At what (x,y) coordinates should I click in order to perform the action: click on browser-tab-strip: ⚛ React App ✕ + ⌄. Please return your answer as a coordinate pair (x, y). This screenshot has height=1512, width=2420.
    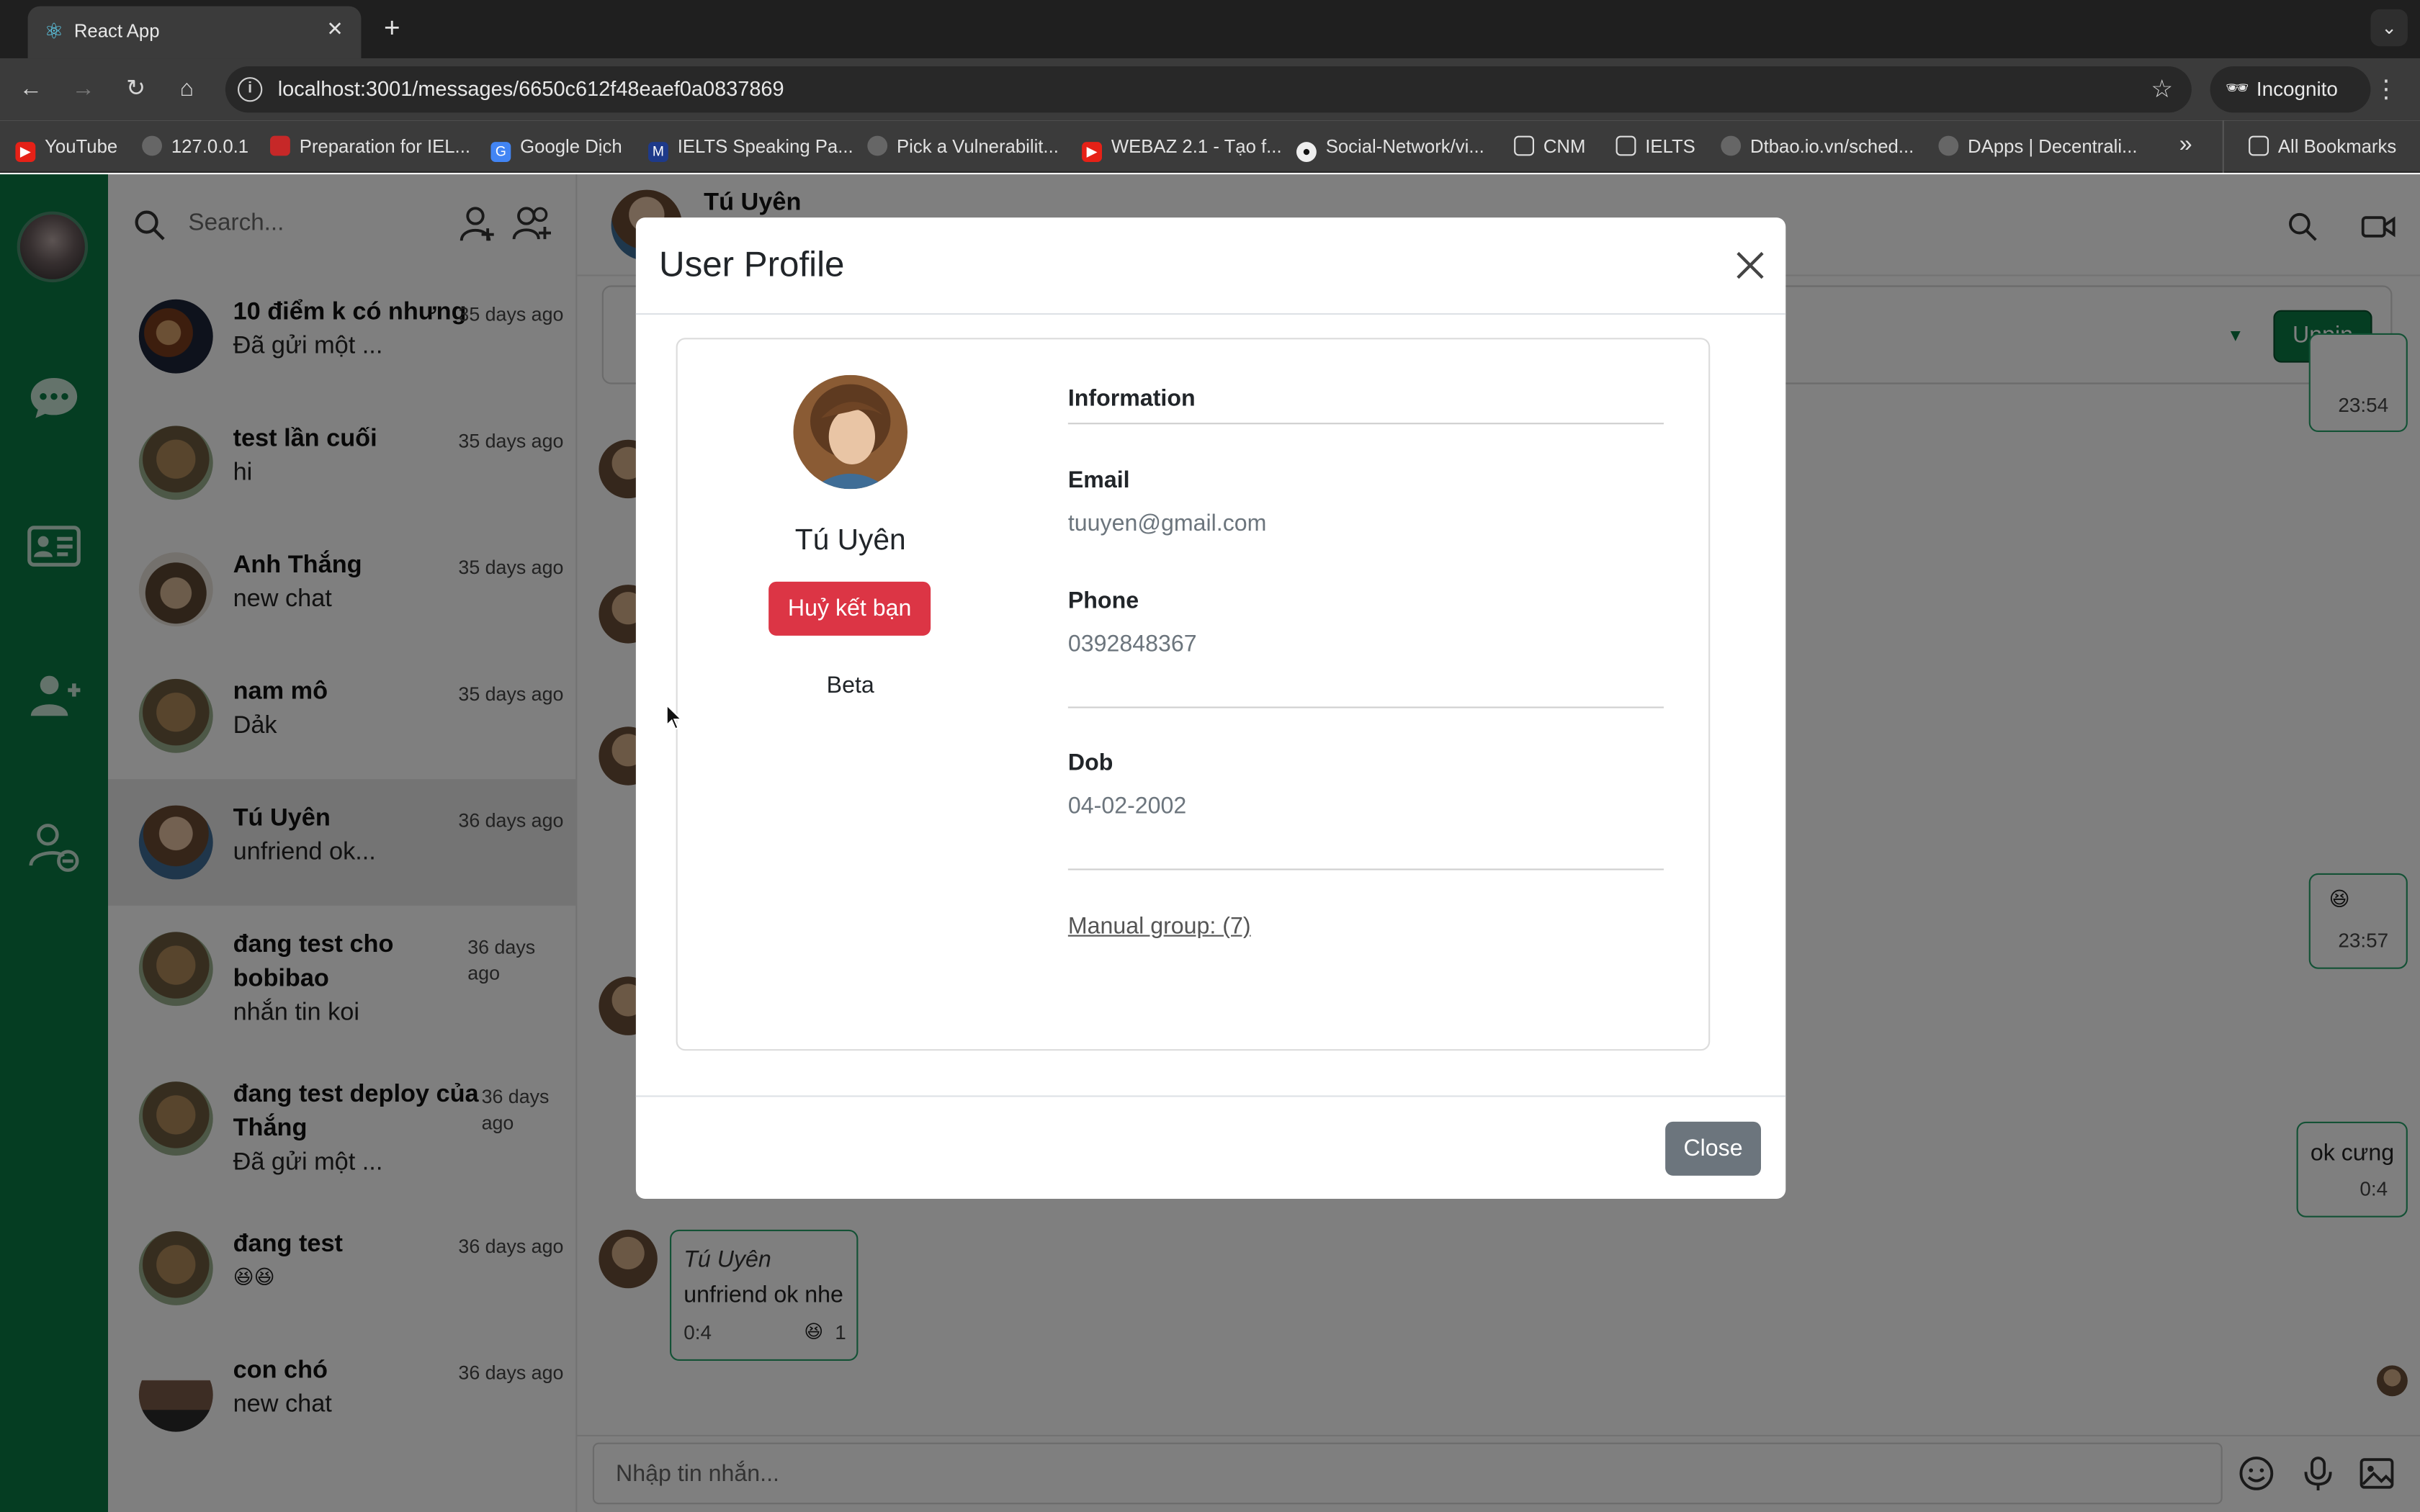
    Looking at the image, I should click on (1210, 29).